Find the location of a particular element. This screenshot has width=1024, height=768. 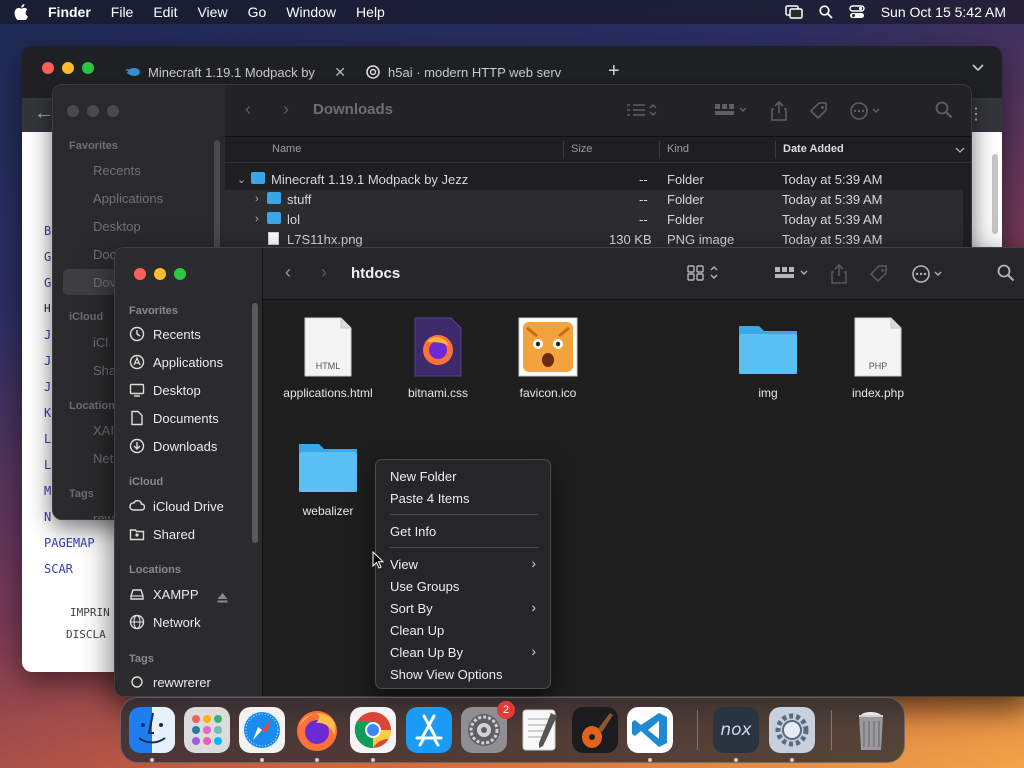

page-link: B is located at coordinates (47, 231).